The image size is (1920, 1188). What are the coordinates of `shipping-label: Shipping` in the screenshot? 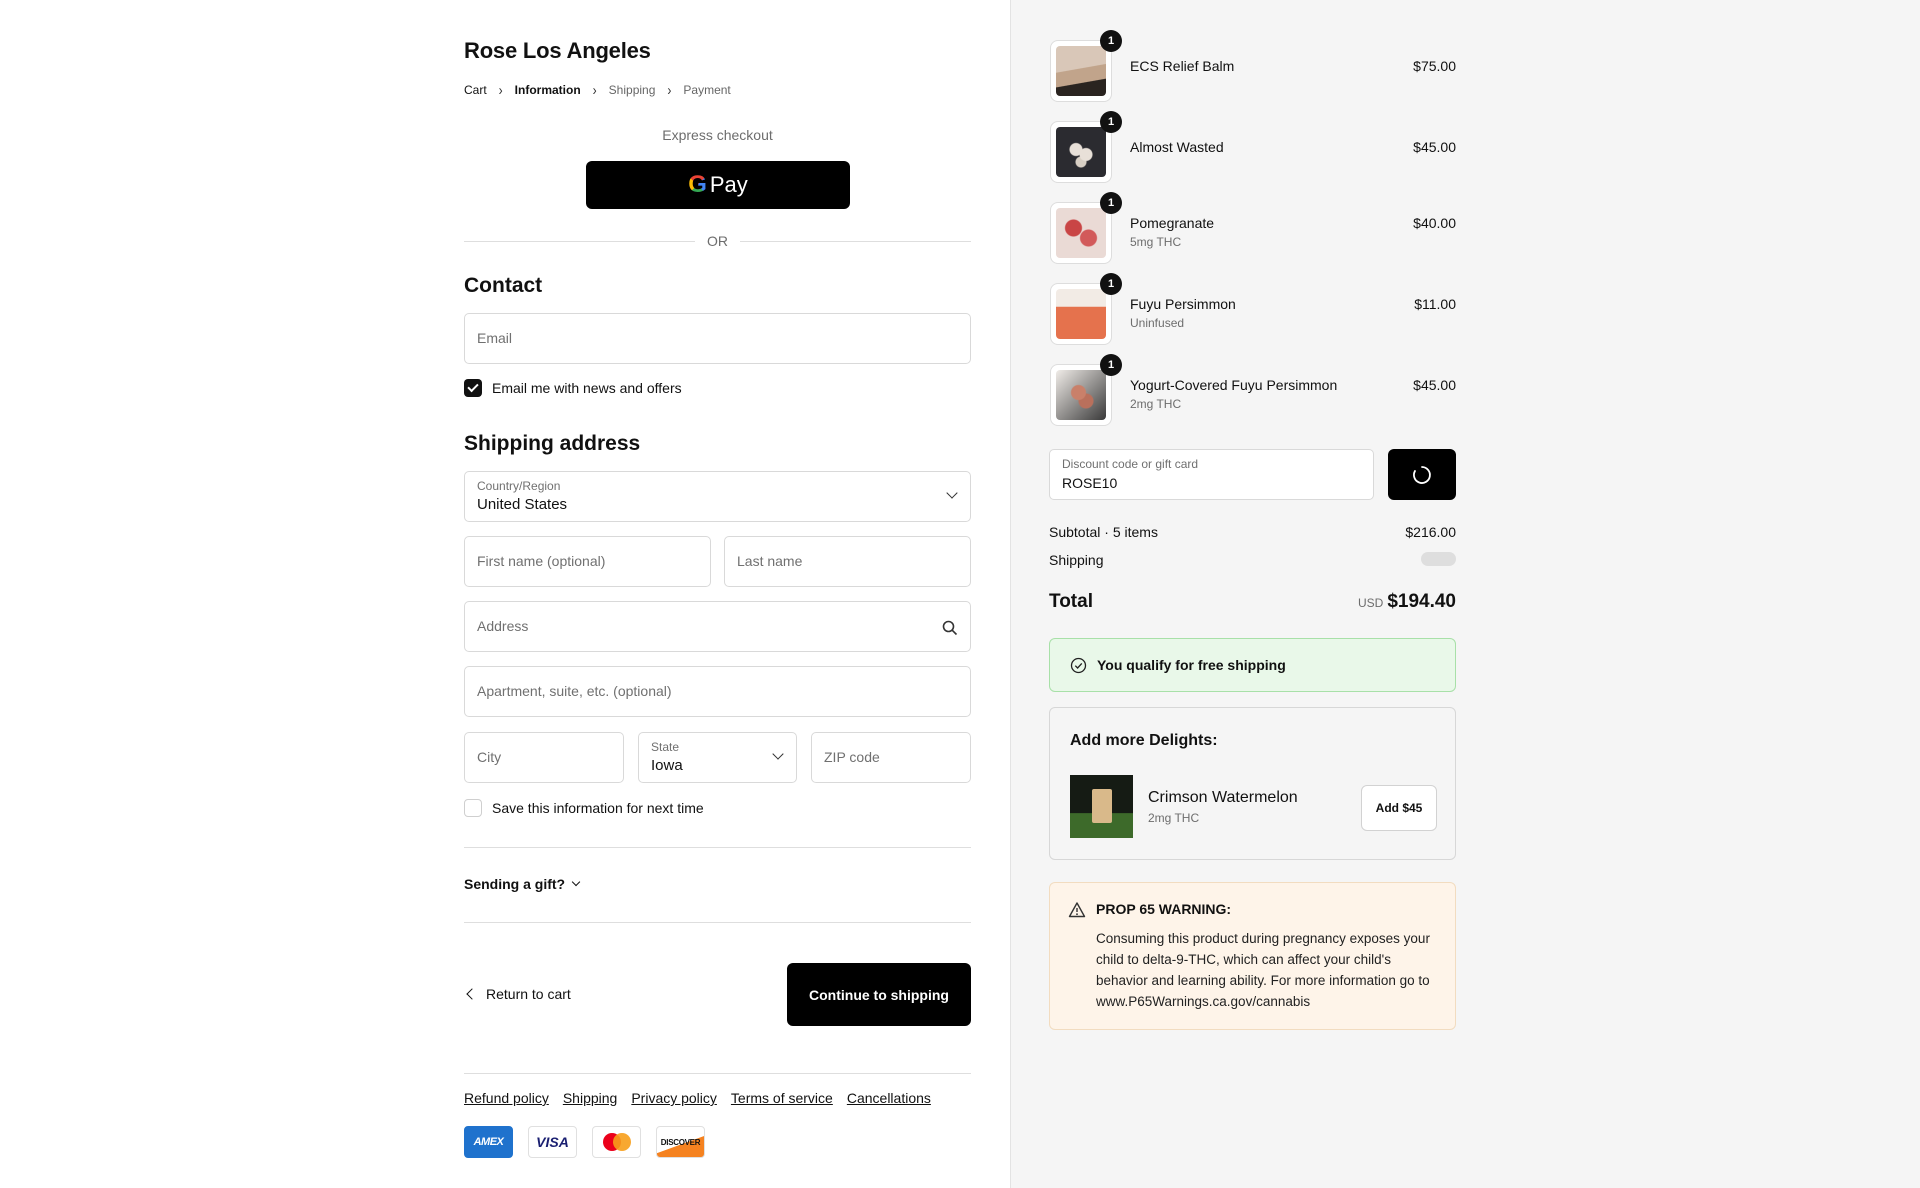 It's located at (1076, 560).